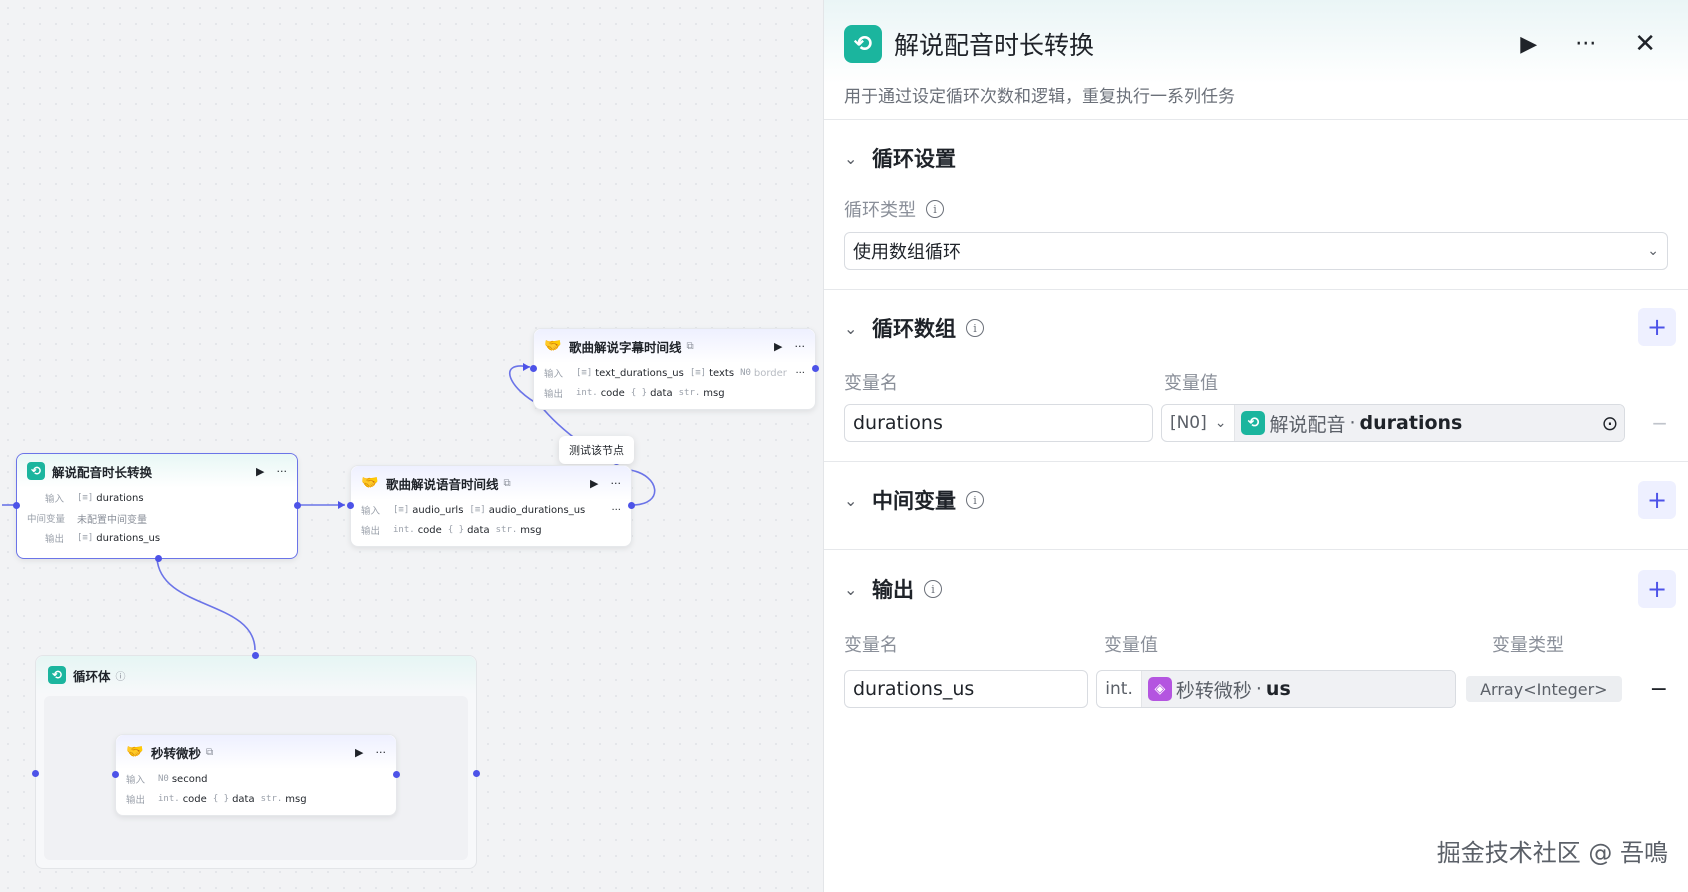 Image resolution: width=1688 pixels, height=892 pixels. What do you see at coordinates (1657, 327) in the screenshot?
I see `add-loop-array-button: +` at bounding box center [1657, 327].